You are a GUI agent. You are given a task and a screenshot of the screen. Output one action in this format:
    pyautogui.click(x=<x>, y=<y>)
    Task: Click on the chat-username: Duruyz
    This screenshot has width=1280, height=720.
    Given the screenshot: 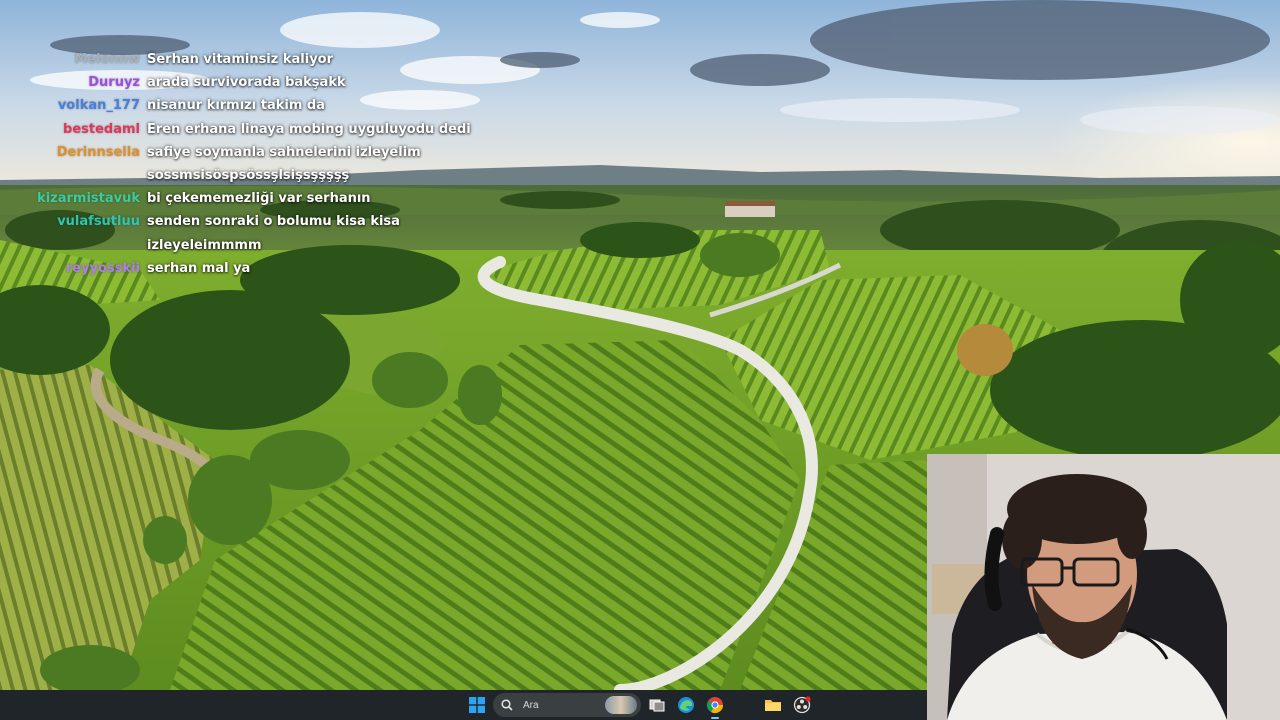 What is the action you would take?
    pyautogui.click(x=114, y=83)
    